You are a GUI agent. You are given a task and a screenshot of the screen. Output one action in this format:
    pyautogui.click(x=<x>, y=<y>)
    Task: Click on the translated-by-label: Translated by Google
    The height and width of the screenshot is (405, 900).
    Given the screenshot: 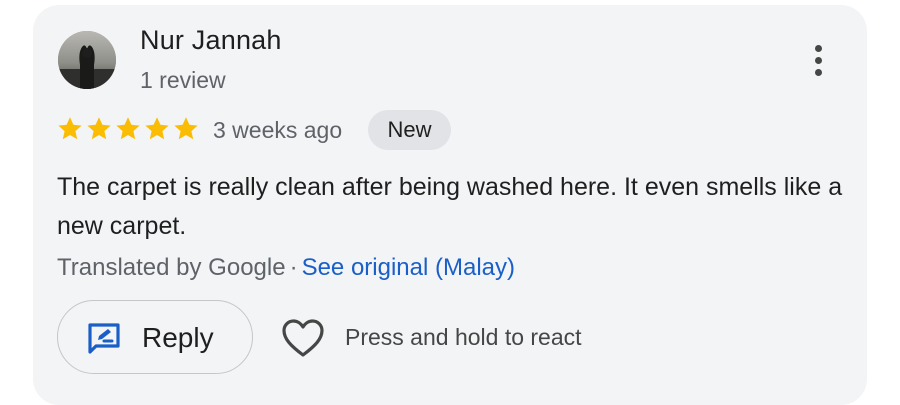 What is the action you would take?
    pyautogui.click(x=171, y=267)
    